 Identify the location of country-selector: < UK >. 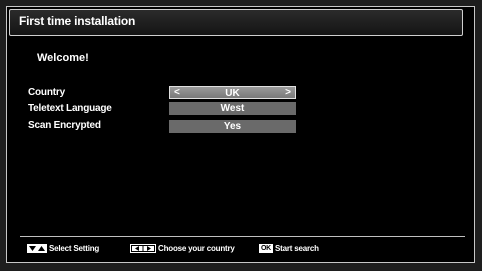
(232, 92).